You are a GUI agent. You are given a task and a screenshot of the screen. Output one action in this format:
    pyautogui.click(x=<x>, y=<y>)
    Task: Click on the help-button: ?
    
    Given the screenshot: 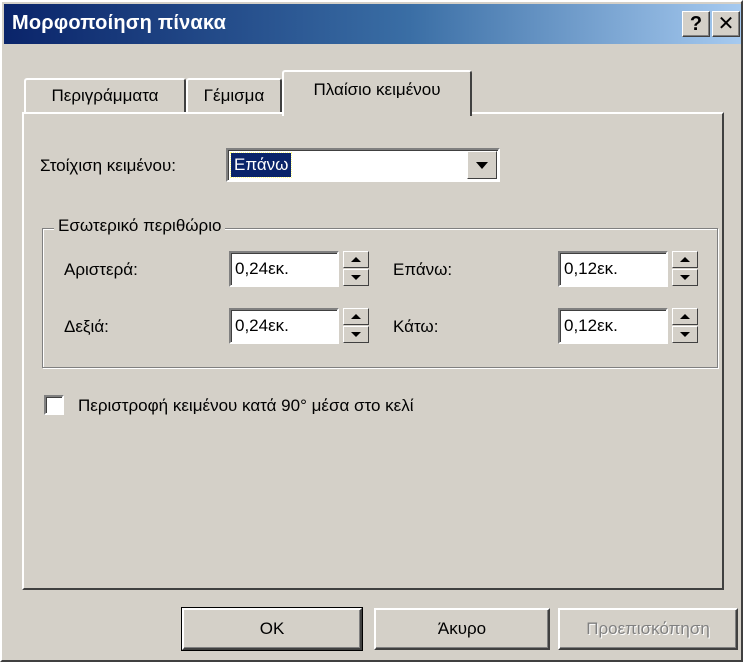 What is the action you would take?
    pyautogui.click(x=696, y=24)
    